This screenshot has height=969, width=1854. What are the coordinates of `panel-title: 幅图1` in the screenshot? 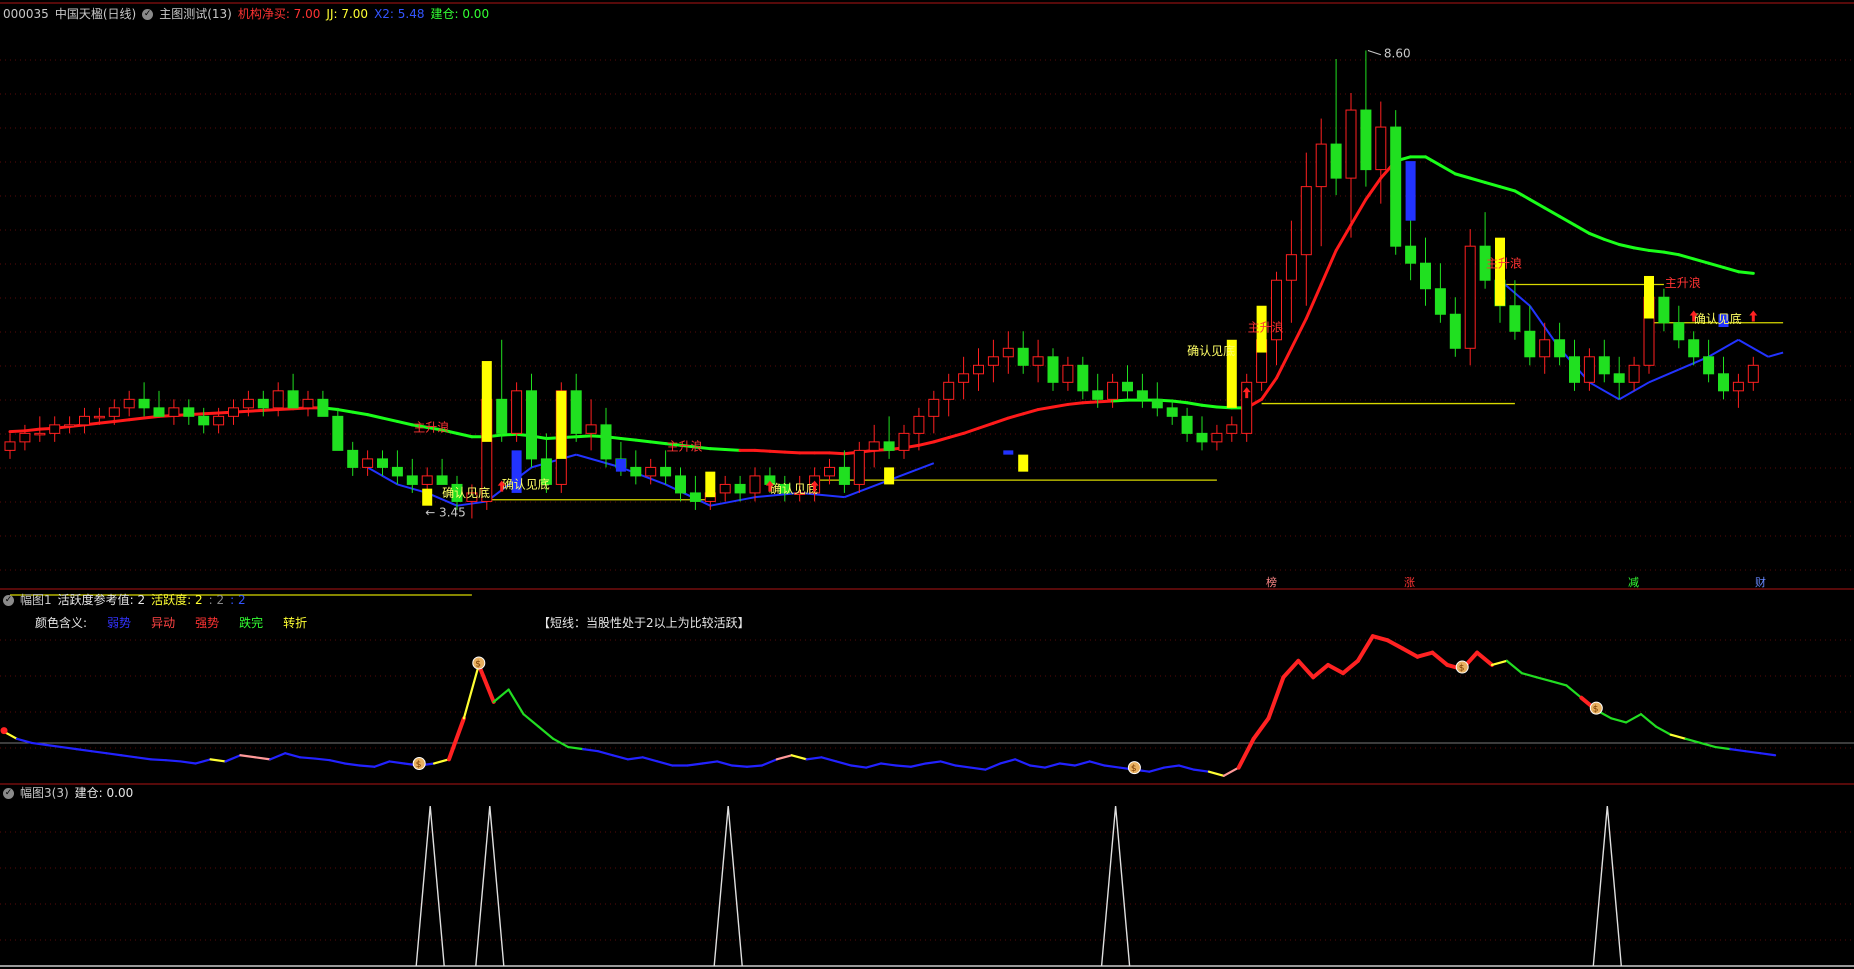 It's located at (36, 600).